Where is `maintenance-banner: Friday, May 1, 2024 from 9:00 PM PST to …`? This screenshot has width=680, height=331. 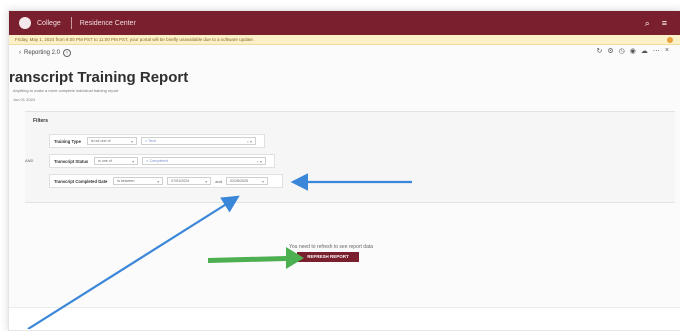
maintenance-banner: Friday, May 1, 2024 from 9:00 PM PST to … is located at coordinates (344, 40).